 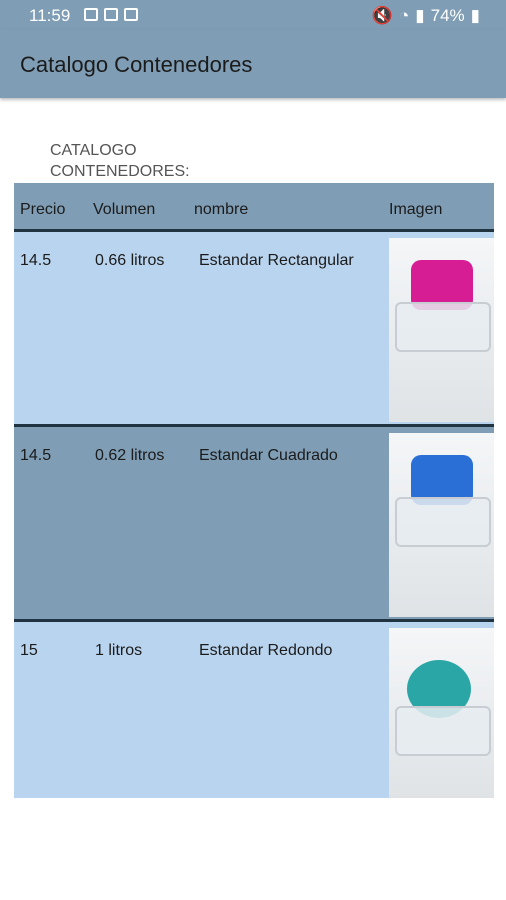 What do you see at coordinates (268, 455) in the screenshot?
I see `row-nombre: Estandar Cuadrado` at bounding box center [268, 455].